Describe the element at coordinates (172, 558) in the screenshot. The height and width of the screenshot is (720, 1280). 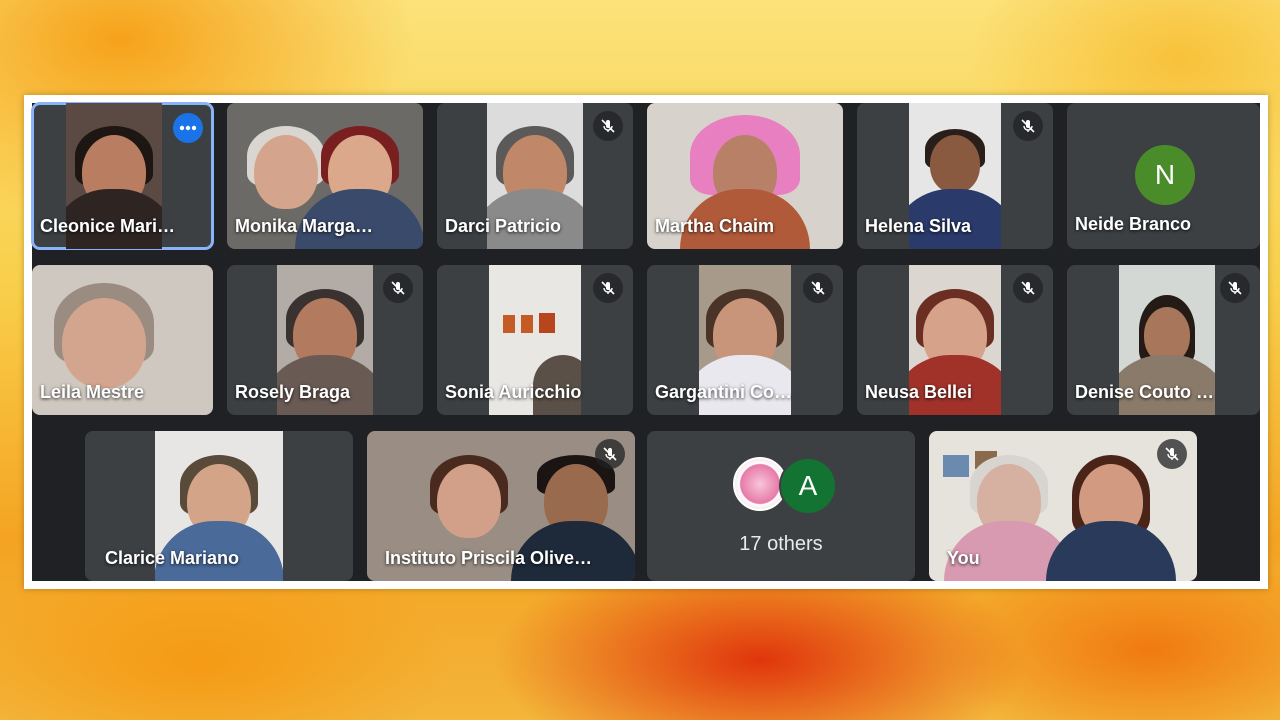
I see `participant-name: Clarice Mariano` at that location.